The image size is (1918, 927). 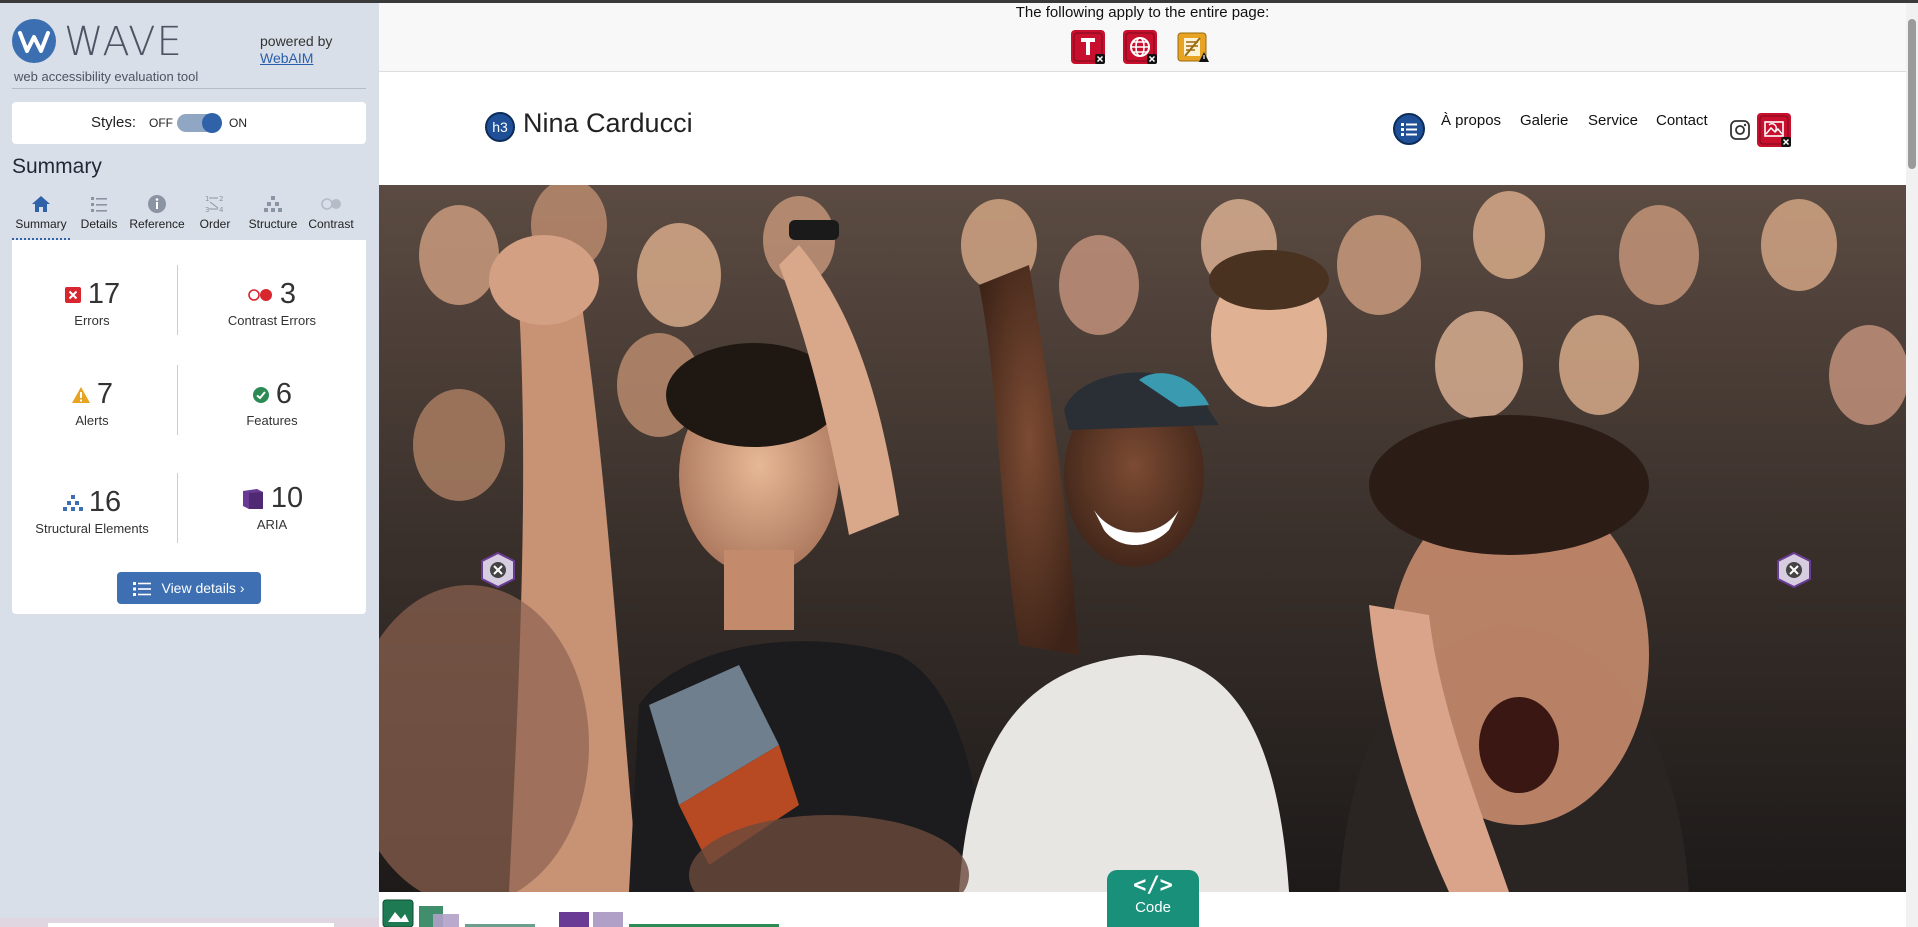 What do you see at coordinates (608, 123) in the screenshot?
I see `site-title: Nina Carducci` at bounding box center [608, 123].